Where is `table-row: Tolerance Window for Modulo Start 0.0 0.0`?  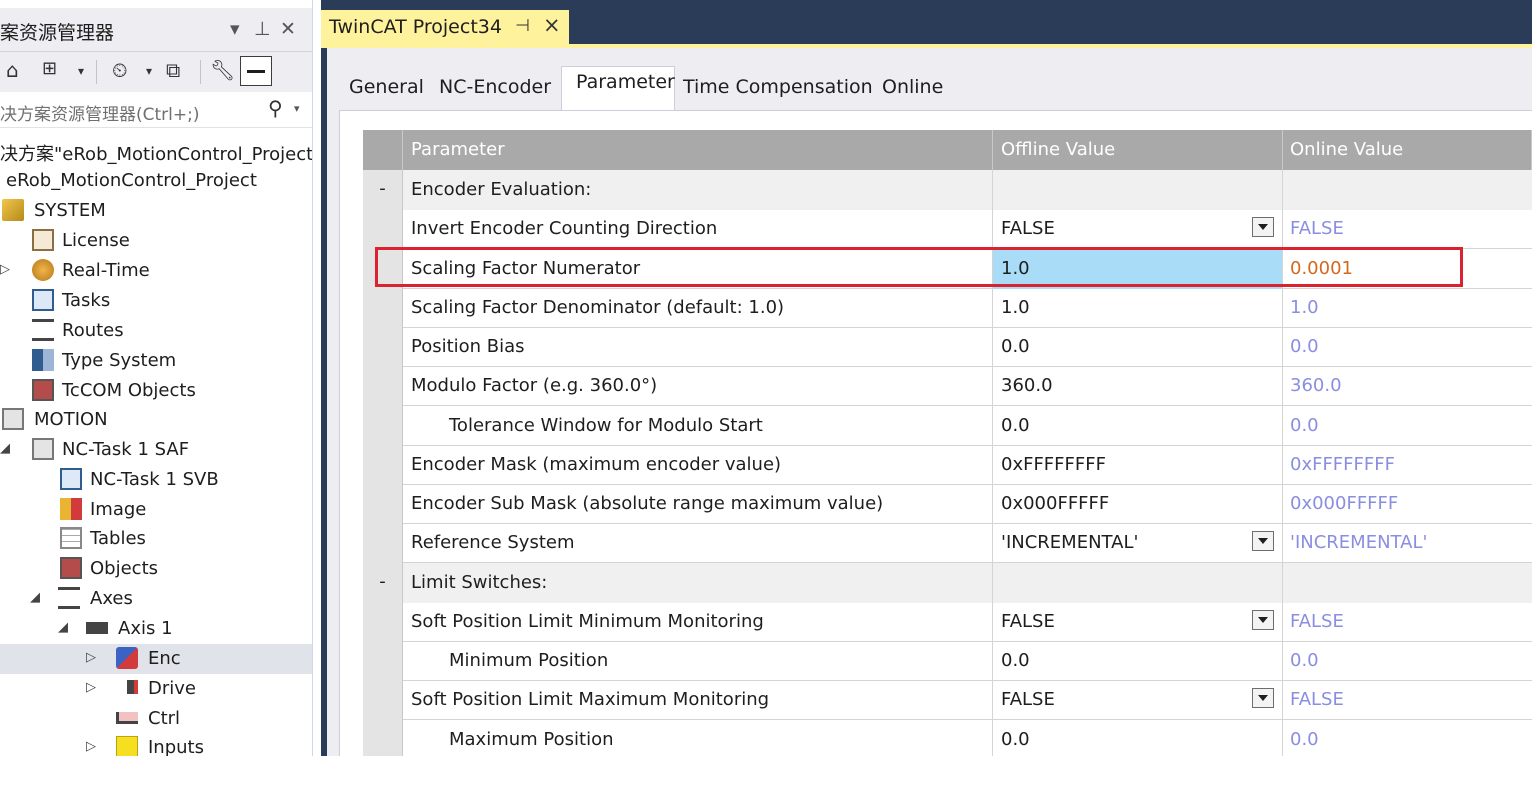
table-row: Tolerance Window for Modulo Start 0.0 0.0 is located at coordinates (947, 425).